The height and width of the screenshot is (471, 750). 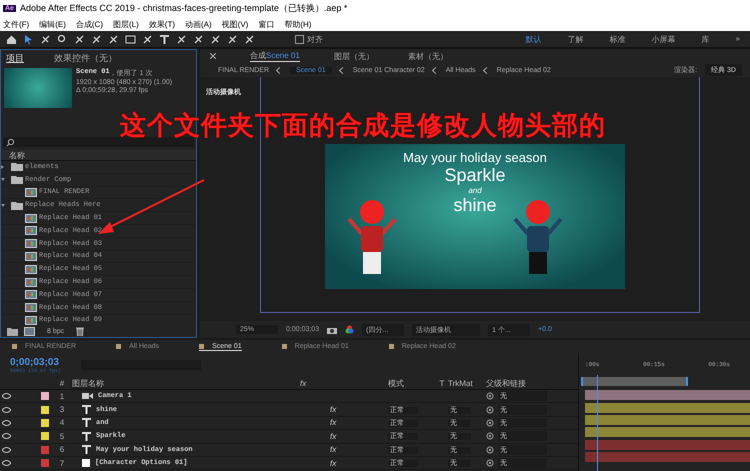 I want to click on menu-item: 动画(A), so click(x=198, y=24).